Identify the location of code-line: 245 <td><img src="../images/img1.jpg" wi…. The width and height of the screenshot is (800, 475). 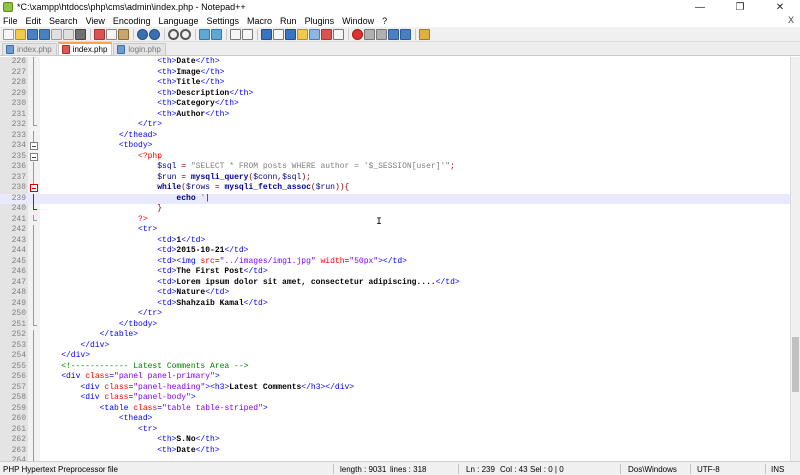
(209, 262).